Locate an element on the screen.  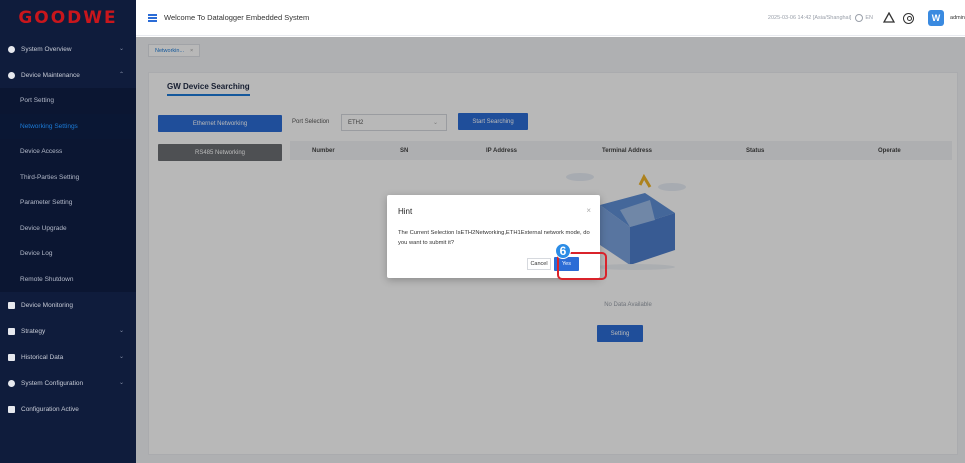
nav-device-monitoring: Device Monitoring is located at coordinates (68, 305).